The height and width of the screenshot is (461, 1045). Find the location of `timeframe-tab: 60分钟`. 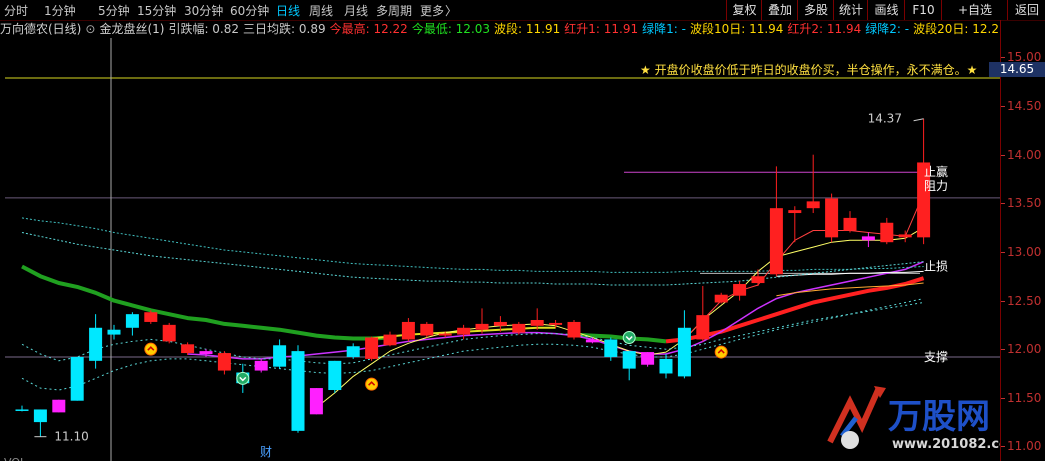

timeframe-tab: 60分钟 is located at coordinates (249, 10).